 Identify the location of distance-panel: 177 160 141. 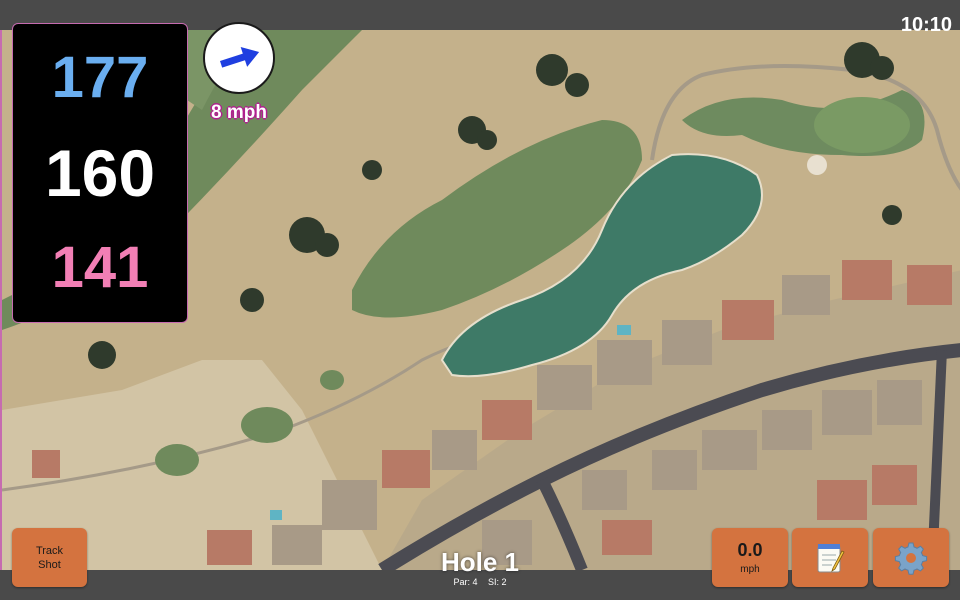
(100, 173).